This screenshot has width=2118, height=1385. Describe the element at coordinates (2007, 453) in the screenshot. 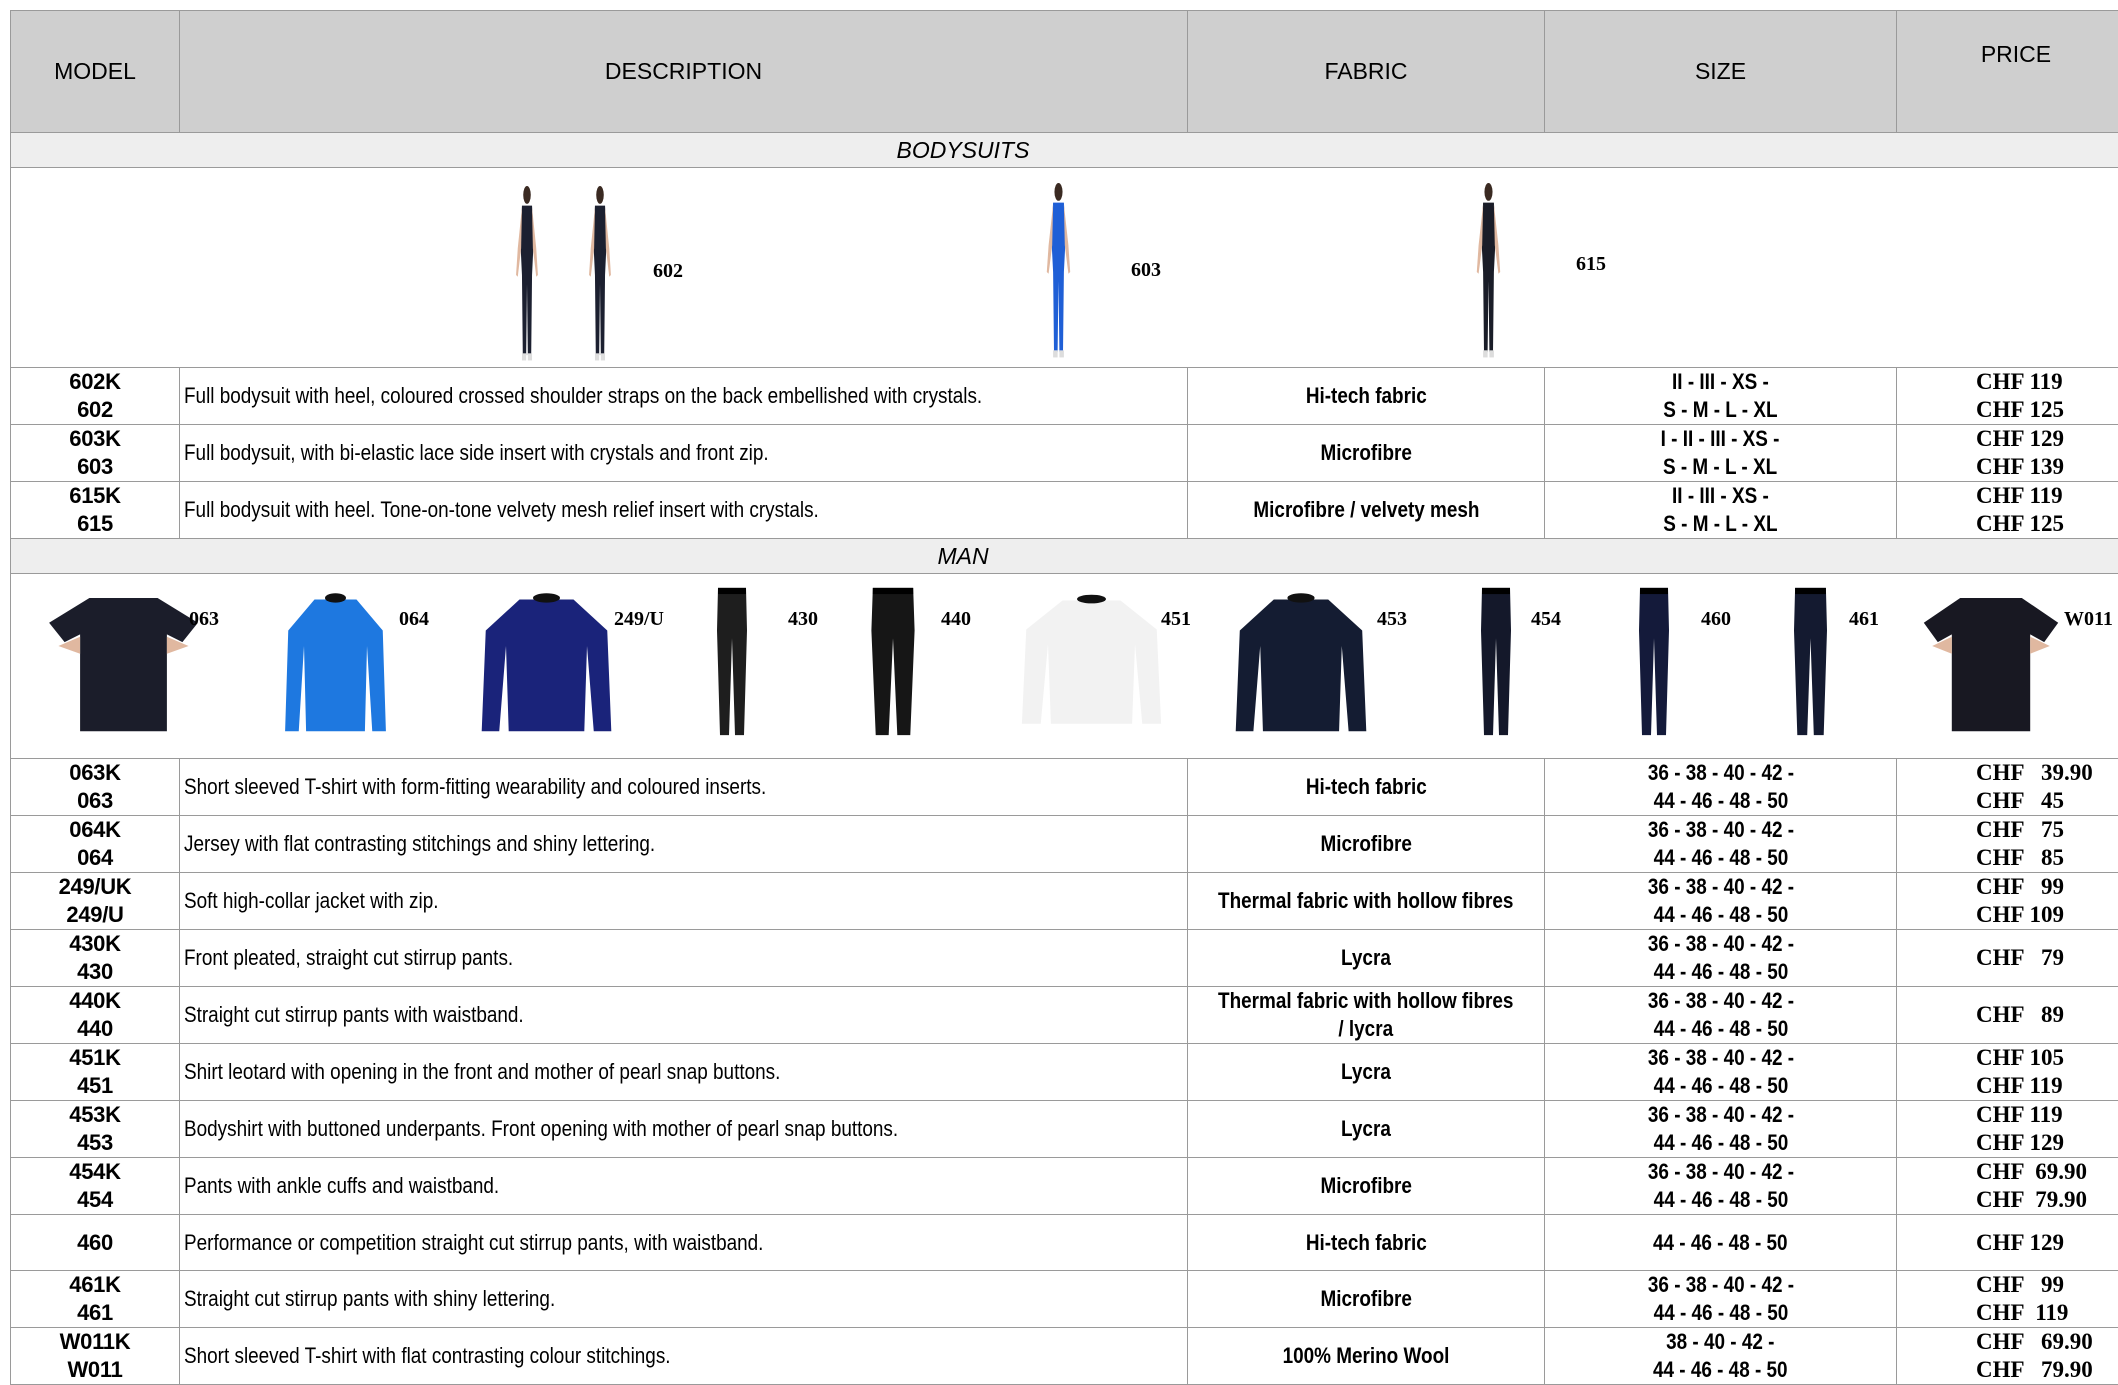

I see `price-cell: CHF 129 CHF 139` at that location.